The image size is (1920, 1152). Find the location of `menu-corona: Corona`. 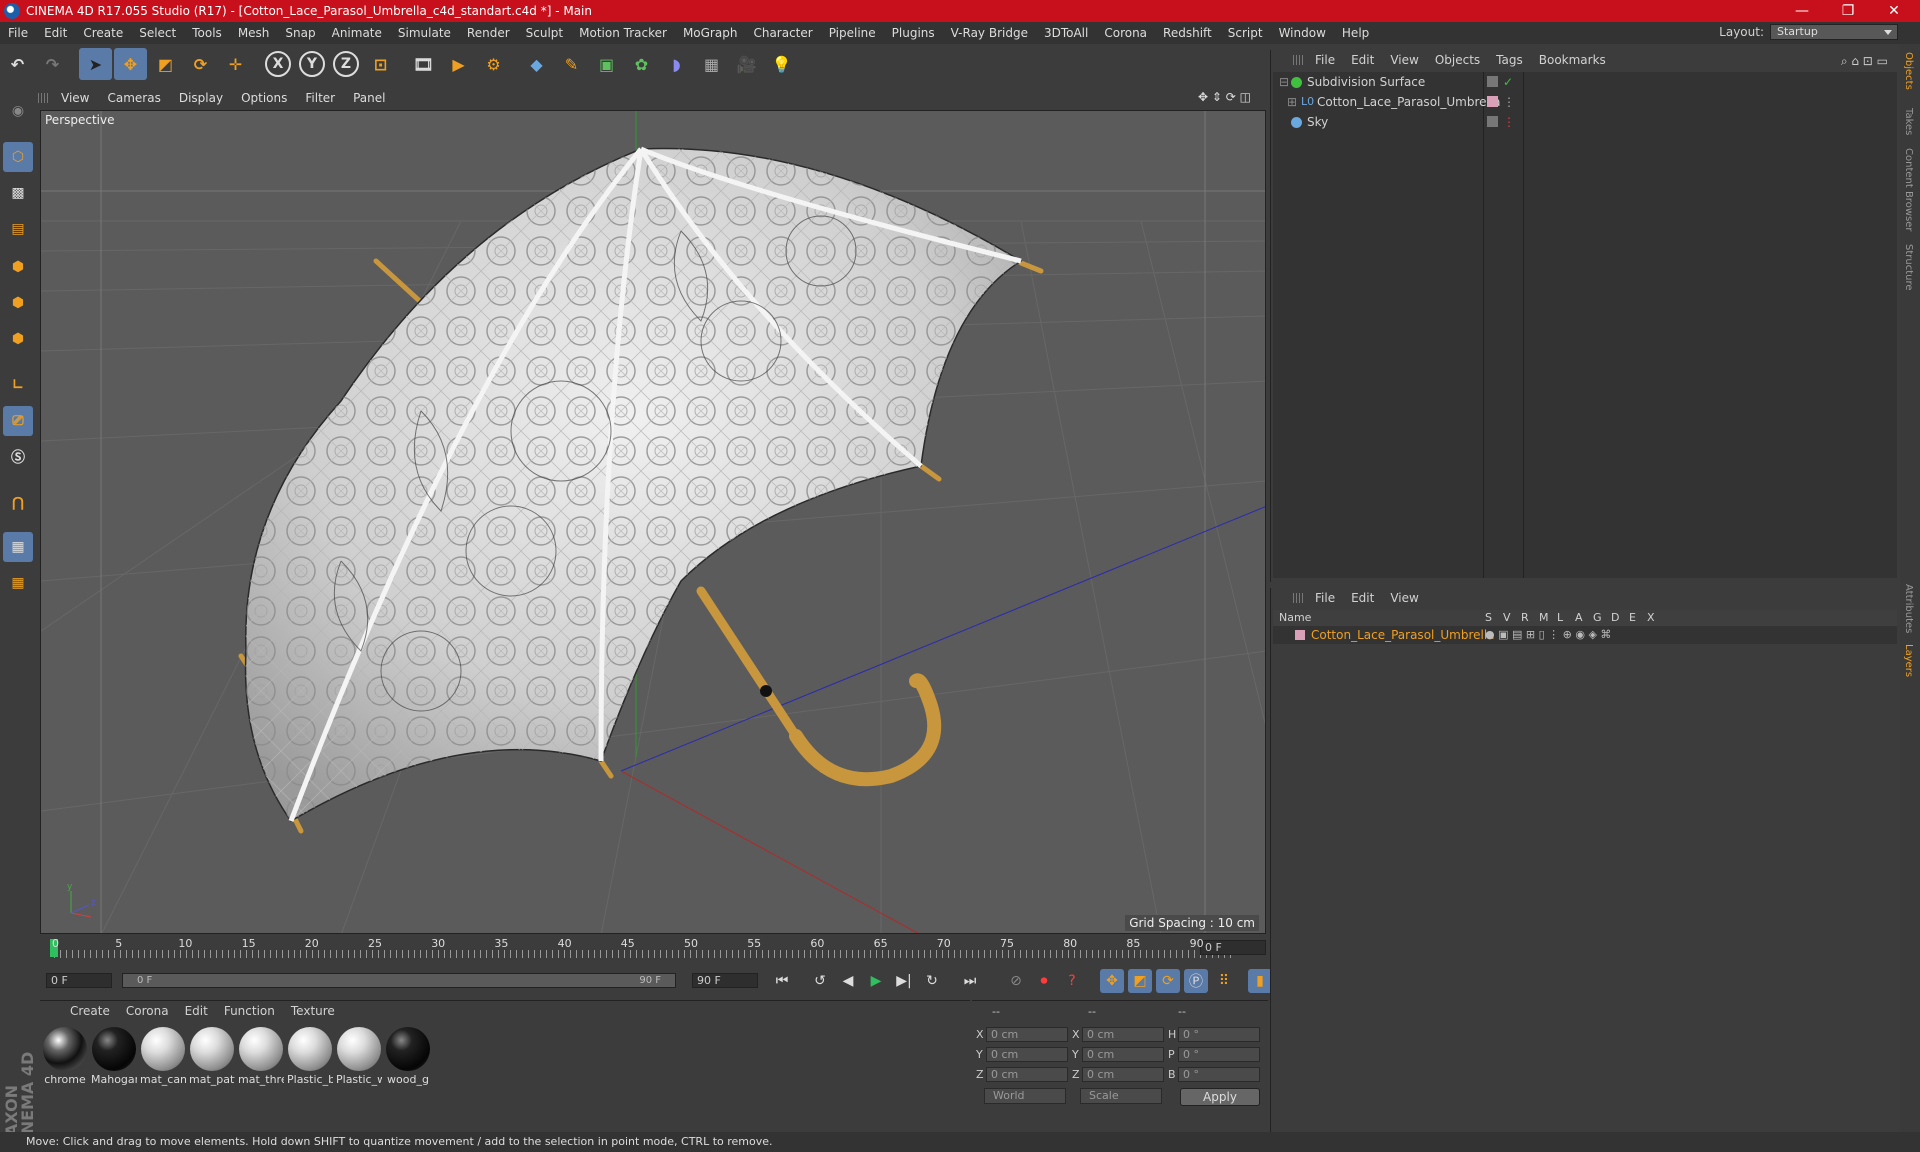

menu-corona: Corona is located at coordinates (1125, 33).